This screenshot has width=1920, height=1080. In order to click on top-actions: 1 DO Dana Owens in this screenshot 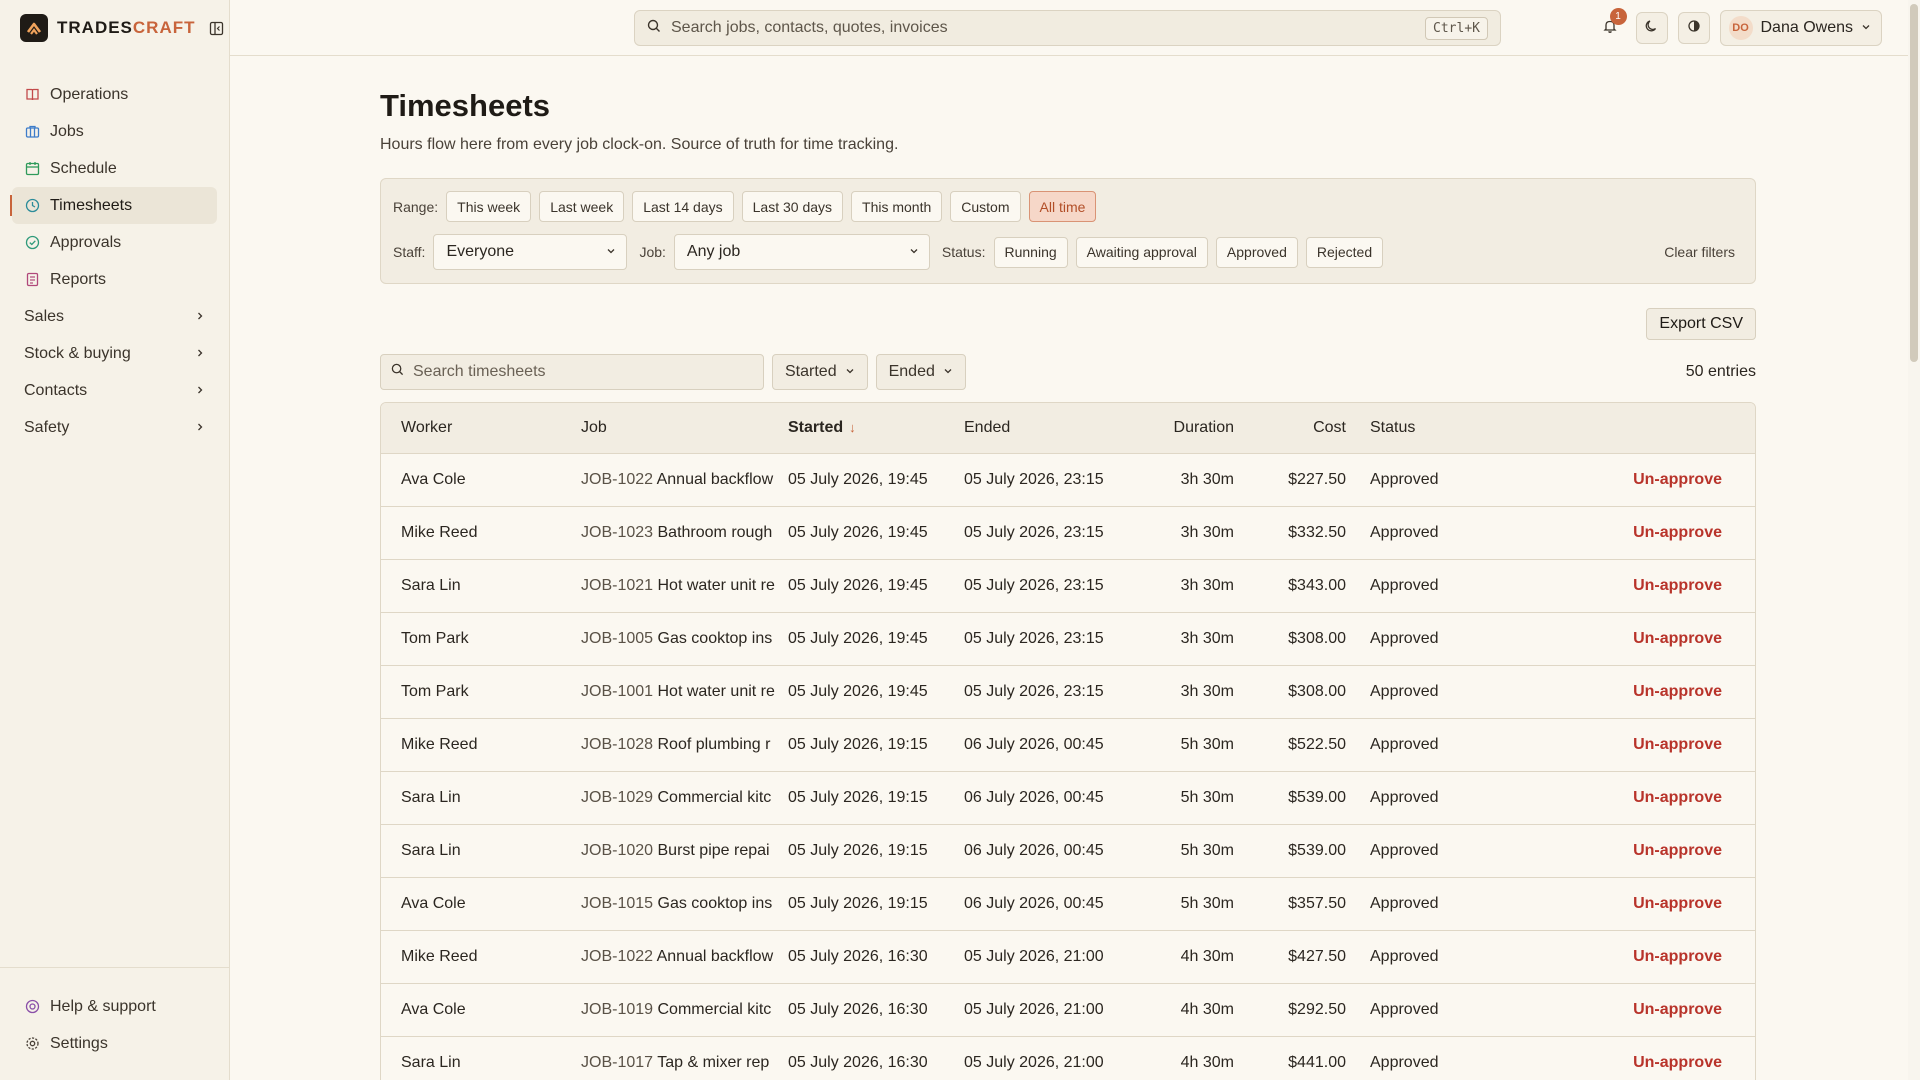, I will do `click(1738, 27)`.